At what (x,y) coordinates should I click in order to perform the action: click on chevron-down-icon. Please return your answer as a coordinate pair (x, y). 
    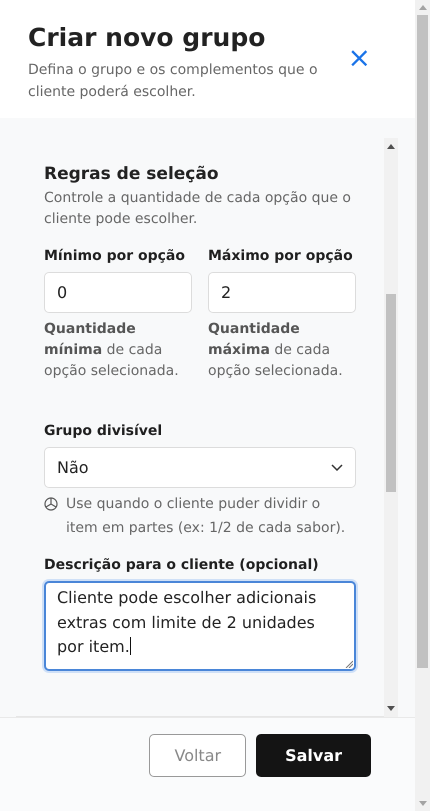
    Looking at the image, I should click on (337, 467).